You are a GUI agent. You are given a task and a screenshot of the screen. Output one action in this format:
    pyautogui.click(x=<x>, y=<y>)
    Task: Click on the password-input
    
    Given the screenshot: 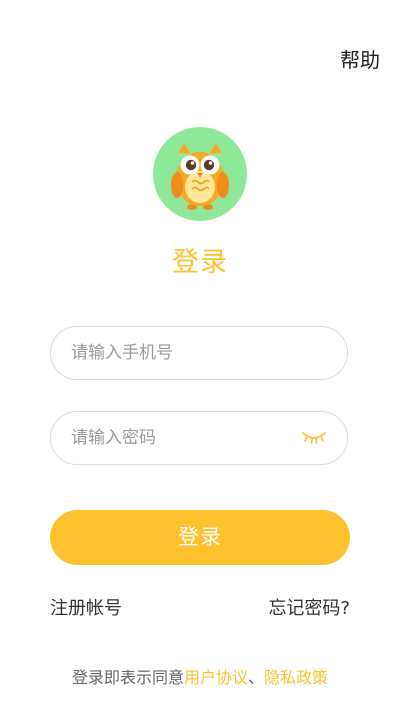 What is the action you would take?
    pyautogui.click(x=186, y=438)
    